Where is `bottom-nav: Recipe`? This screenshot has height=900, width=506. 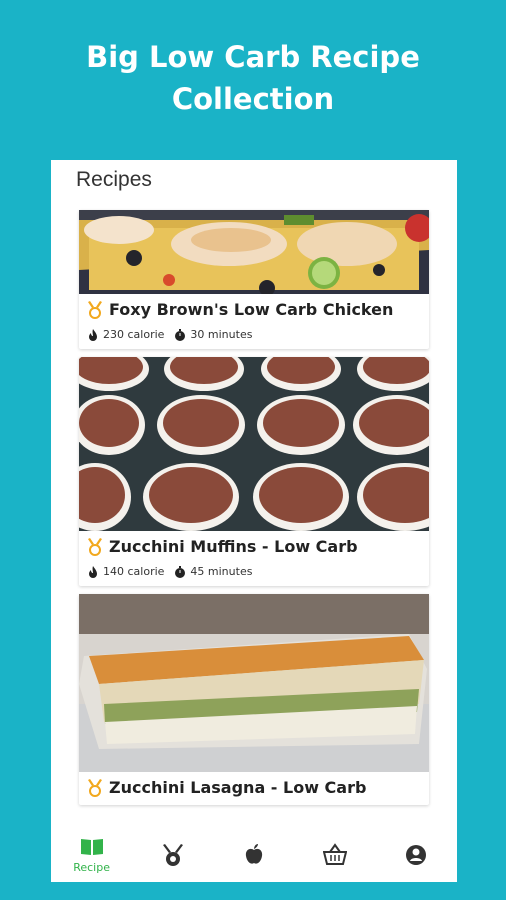
bottom-nav: Recipe is located at coordinates (254, 854).